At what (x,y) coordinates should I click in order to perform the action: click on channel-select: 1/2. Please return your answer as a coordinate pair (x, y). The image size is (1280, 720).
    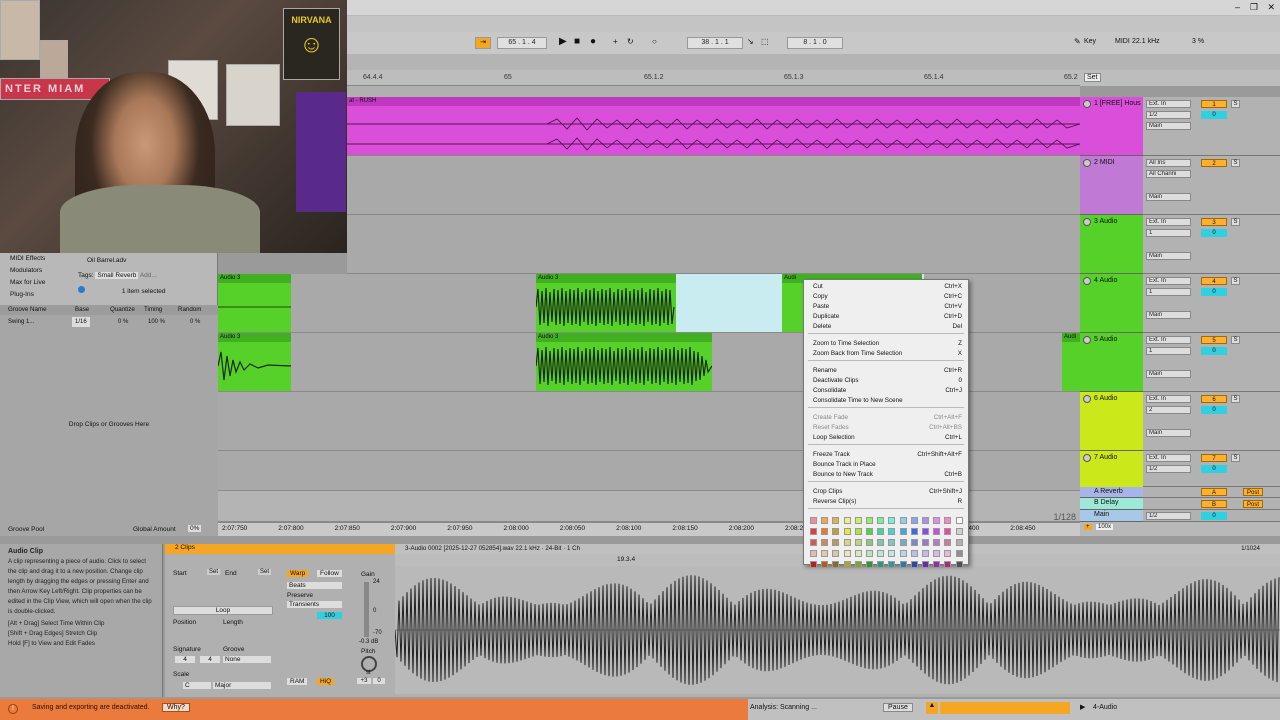
    Looking at the image, I should click on (1168, 115).